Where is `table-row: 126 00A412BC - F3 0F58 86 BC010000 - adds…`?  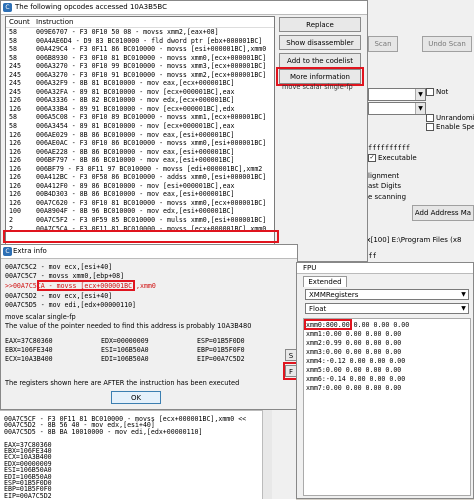
table-row: 126 00A412BC - F3 0F58 86 BC010000 - adds… is located at coordinates (140, 177).